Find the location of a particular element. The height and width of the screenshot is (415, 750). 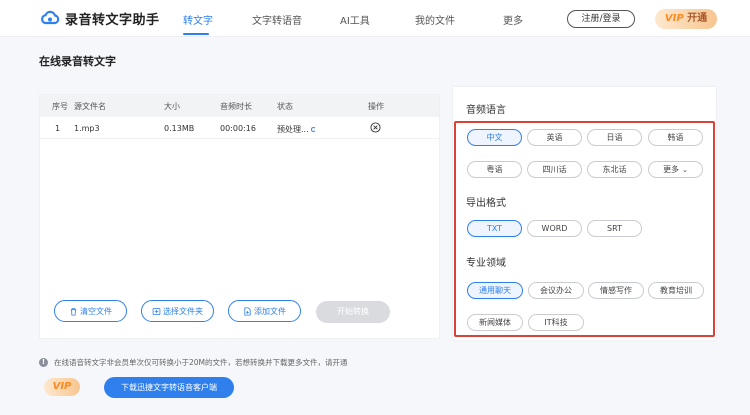

language-option-sichuan: 四川话 is located at coordinates (554, 169).